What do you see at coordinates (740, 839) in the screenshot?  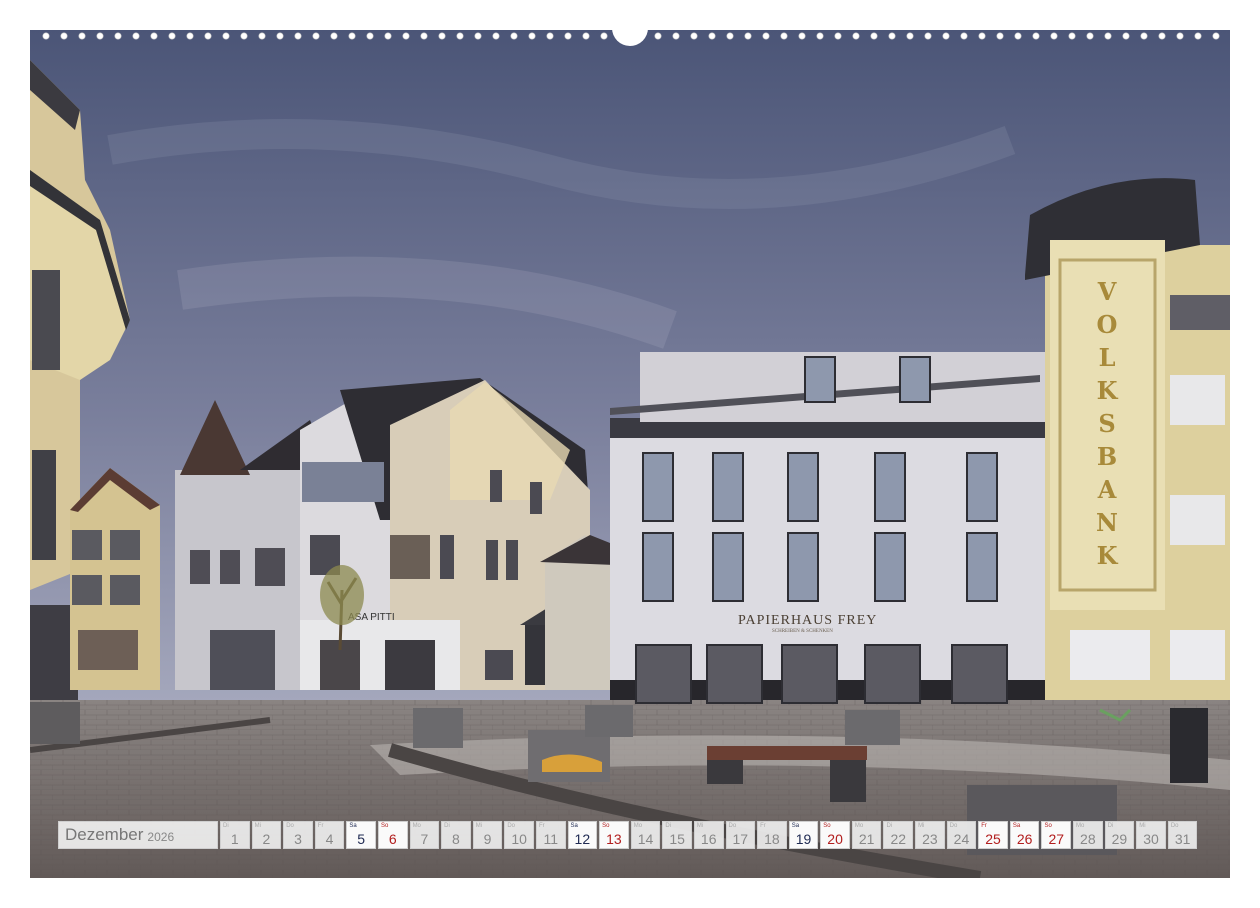 I see `day-number: 17` at bounding box center [740, 839].